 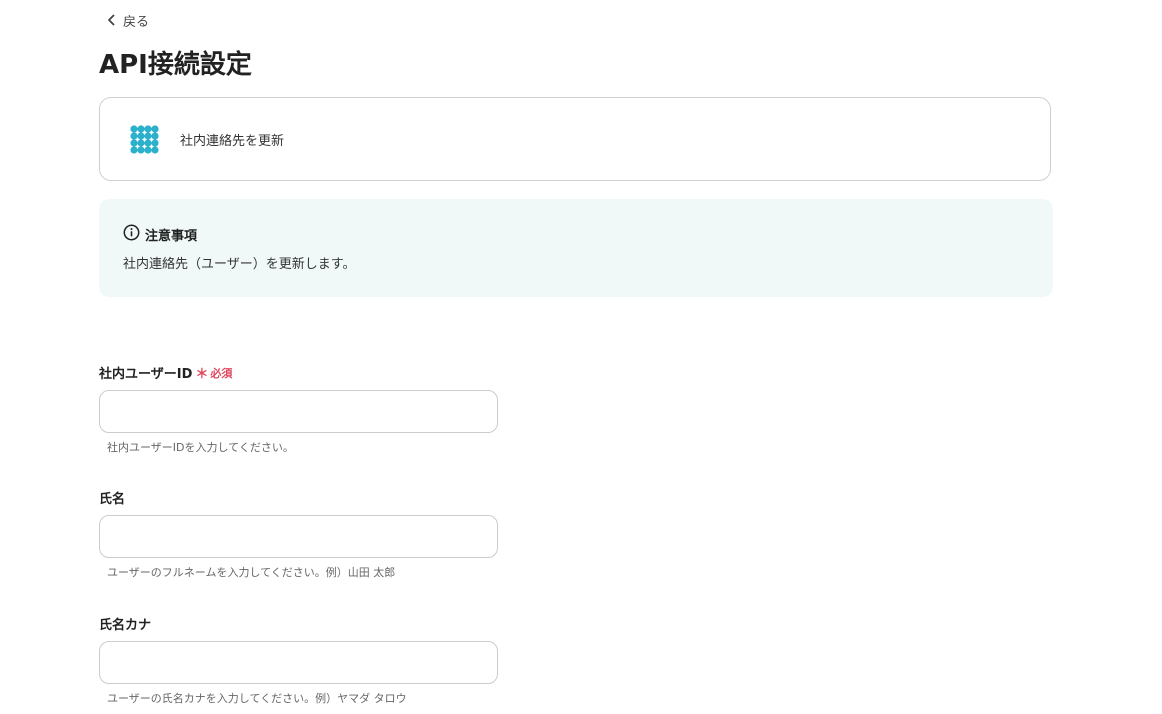 I want to click on name-kana-label: 氏名カナ, so click(x=125, y=623).